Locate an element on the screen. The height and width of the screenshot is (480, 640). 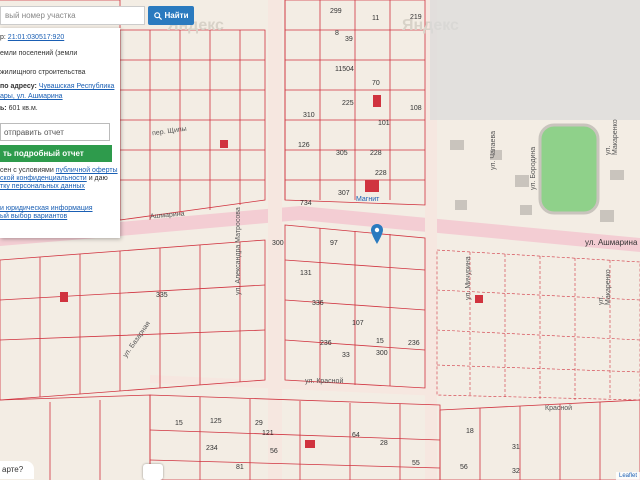
address-link-2: ары, ул. Ашмарина is located at coordinates (31, 96).